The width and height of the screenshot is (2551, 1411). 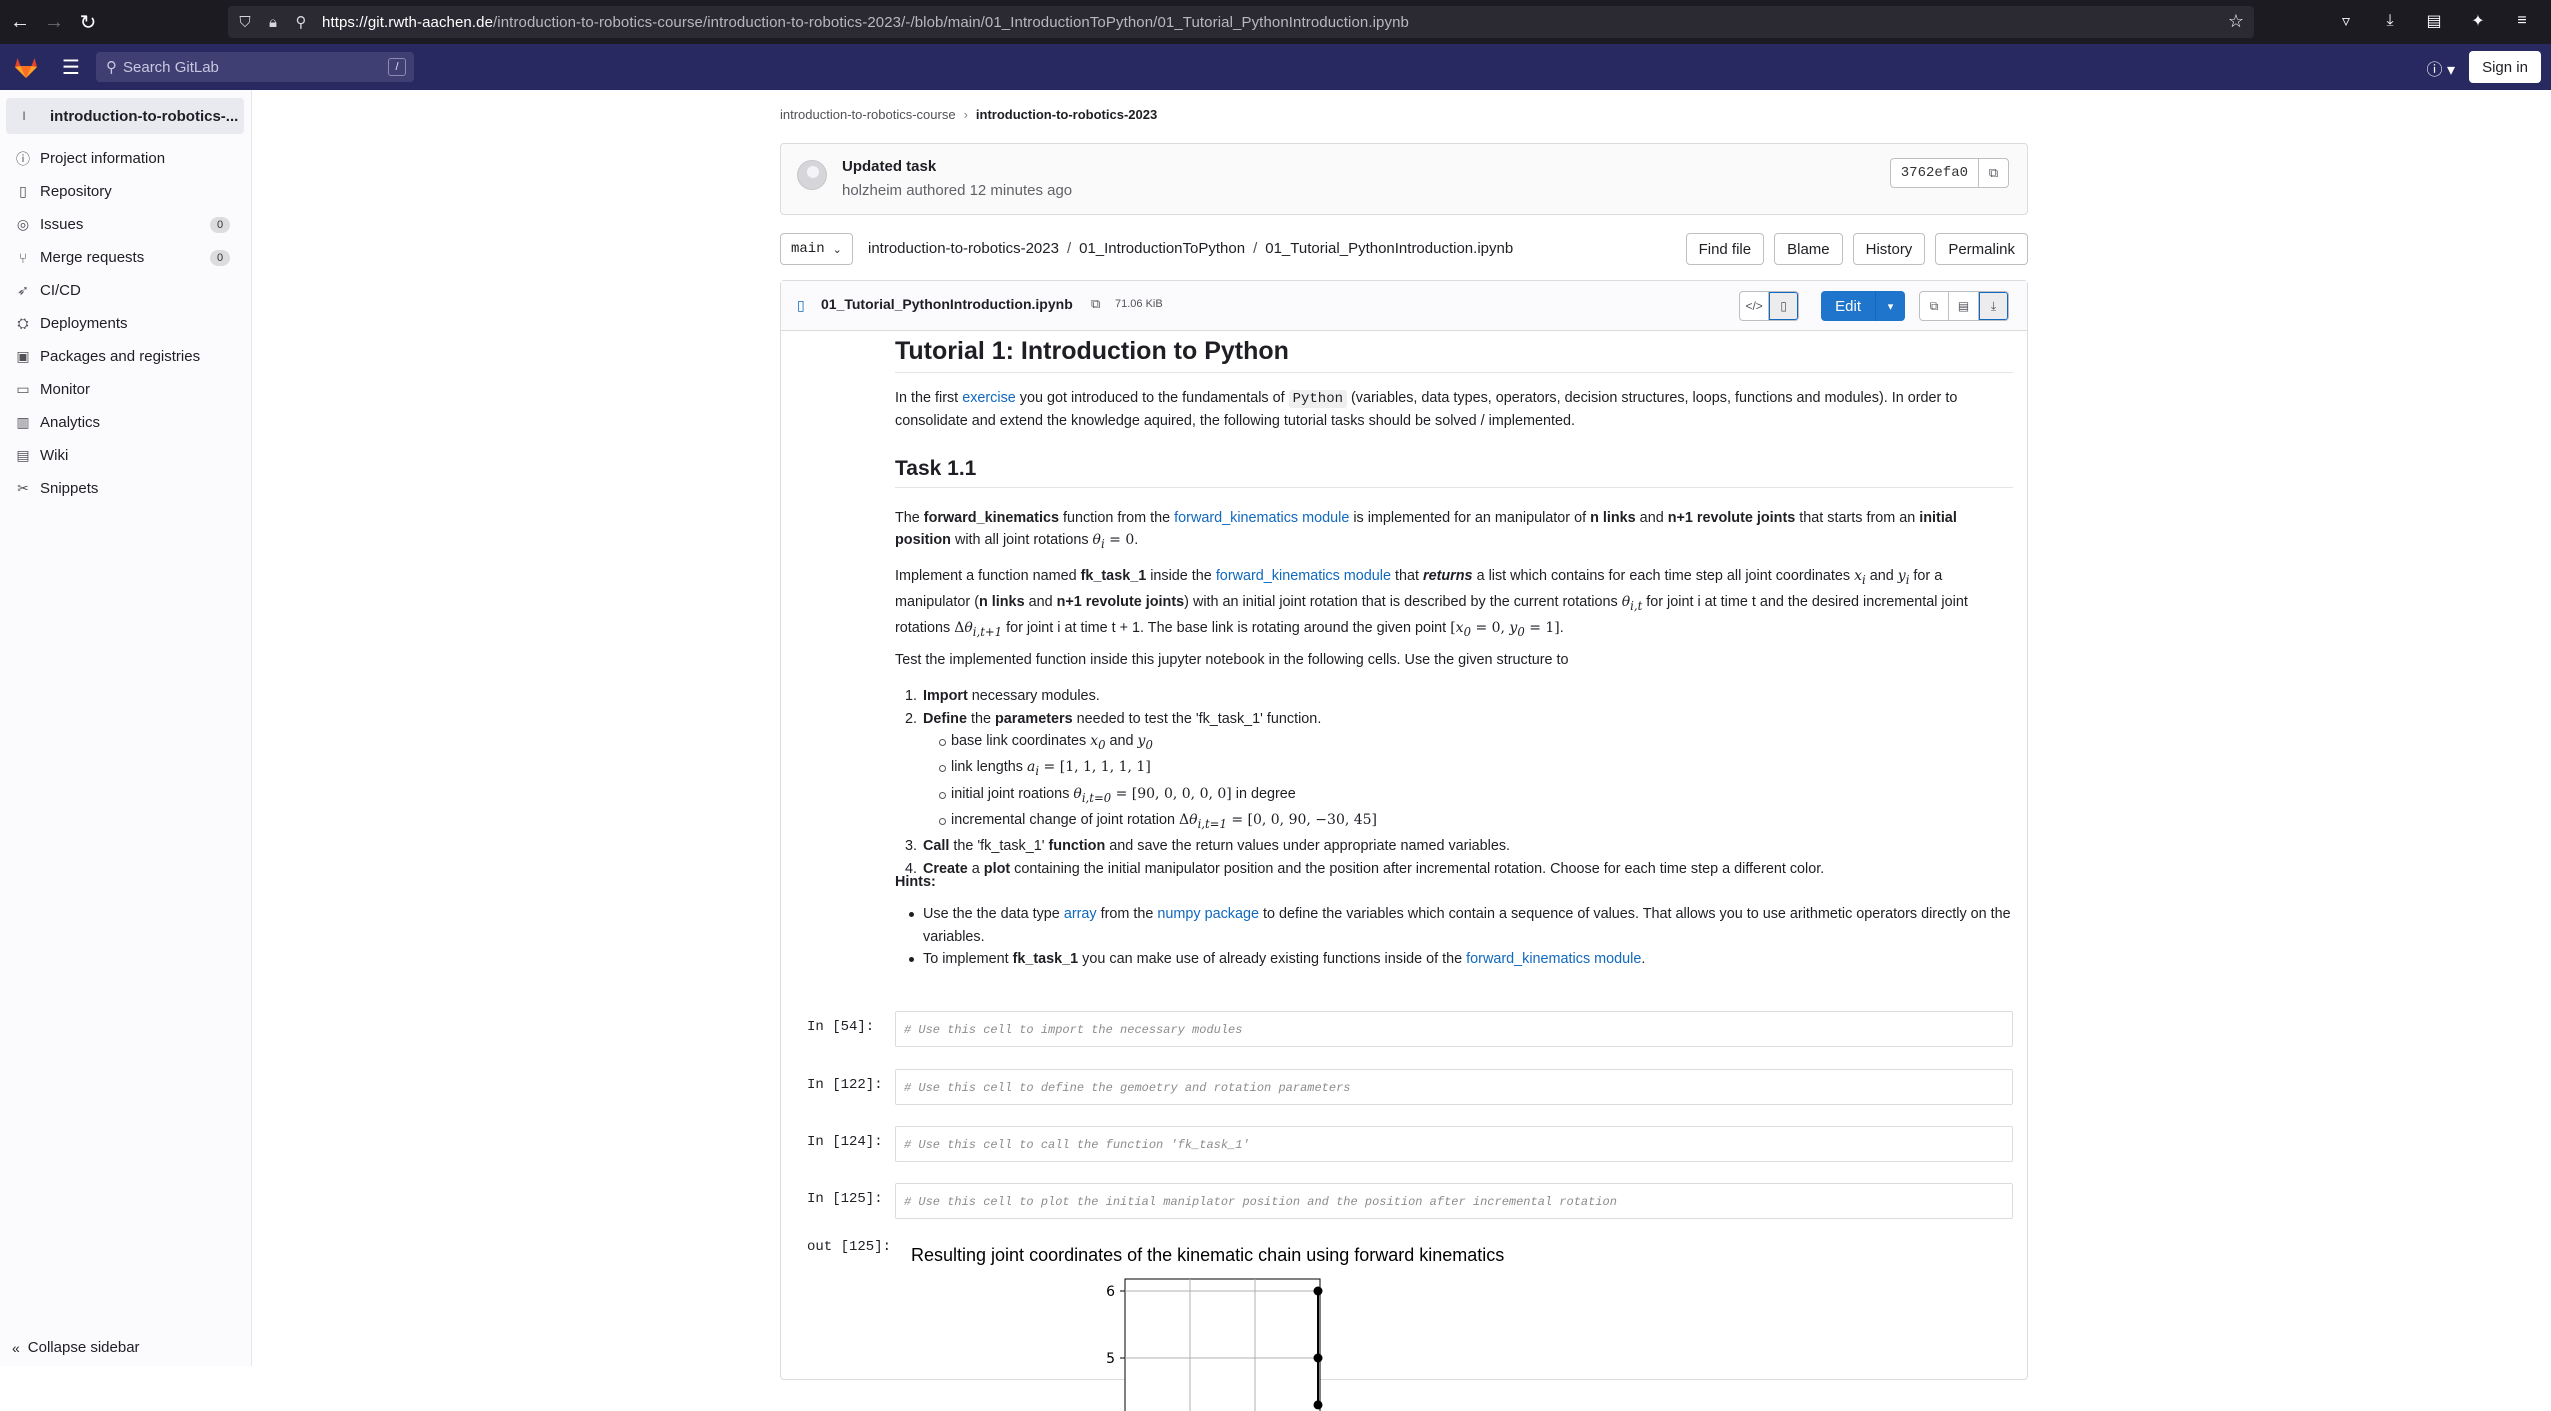 I want to click on search-input: ⚲ Search GitLab /, so click(x=255, y=67).